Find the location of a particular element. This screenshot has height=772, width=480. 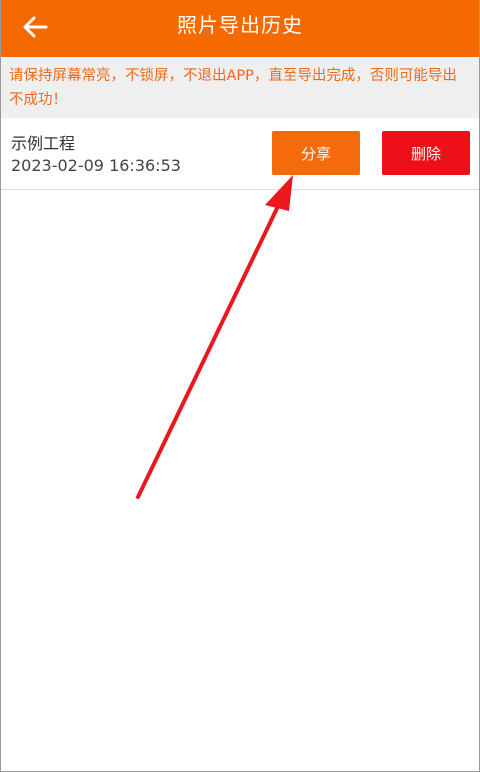

arrow-left-icon is located at coordinates (35, 27).